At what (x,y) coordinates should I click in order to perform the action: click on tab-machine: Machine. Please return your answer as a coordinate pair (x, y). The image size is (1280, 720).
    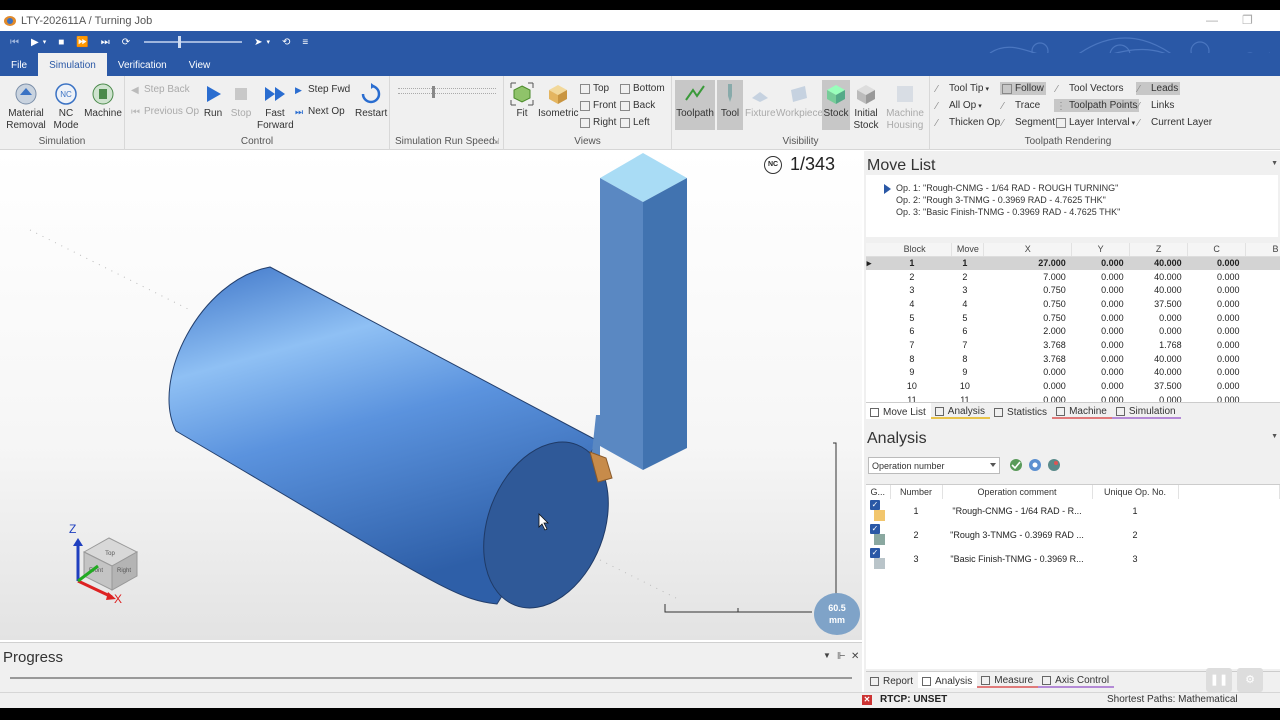
    Looking at the image, I should click on (1082, 411).